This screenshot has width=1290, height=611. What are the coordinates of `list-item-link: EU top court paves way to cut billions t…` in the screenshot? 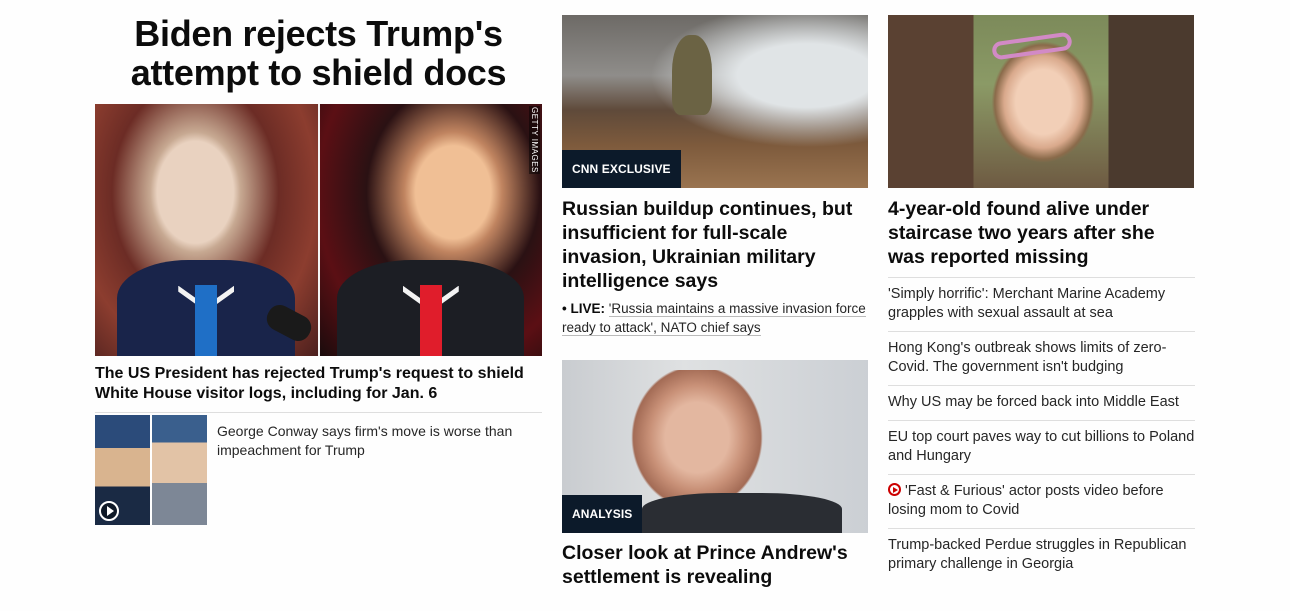 It's located at (1041, 446).